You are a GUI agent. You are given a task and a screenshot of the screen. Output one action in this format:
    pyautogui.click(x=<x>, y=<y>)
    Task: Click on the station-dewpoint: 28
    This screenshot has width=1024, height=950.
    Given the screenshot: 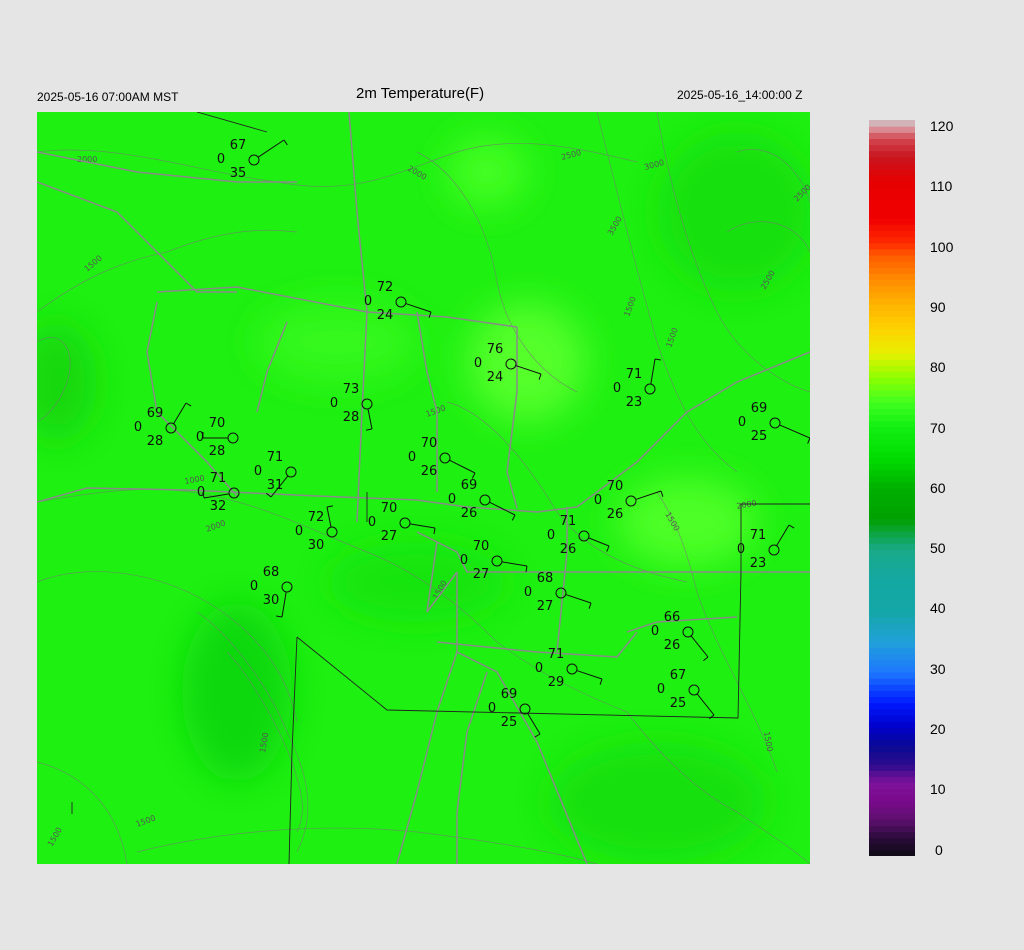 What is the action you would take?
    pyautogui.click(x=351, y=417)
    